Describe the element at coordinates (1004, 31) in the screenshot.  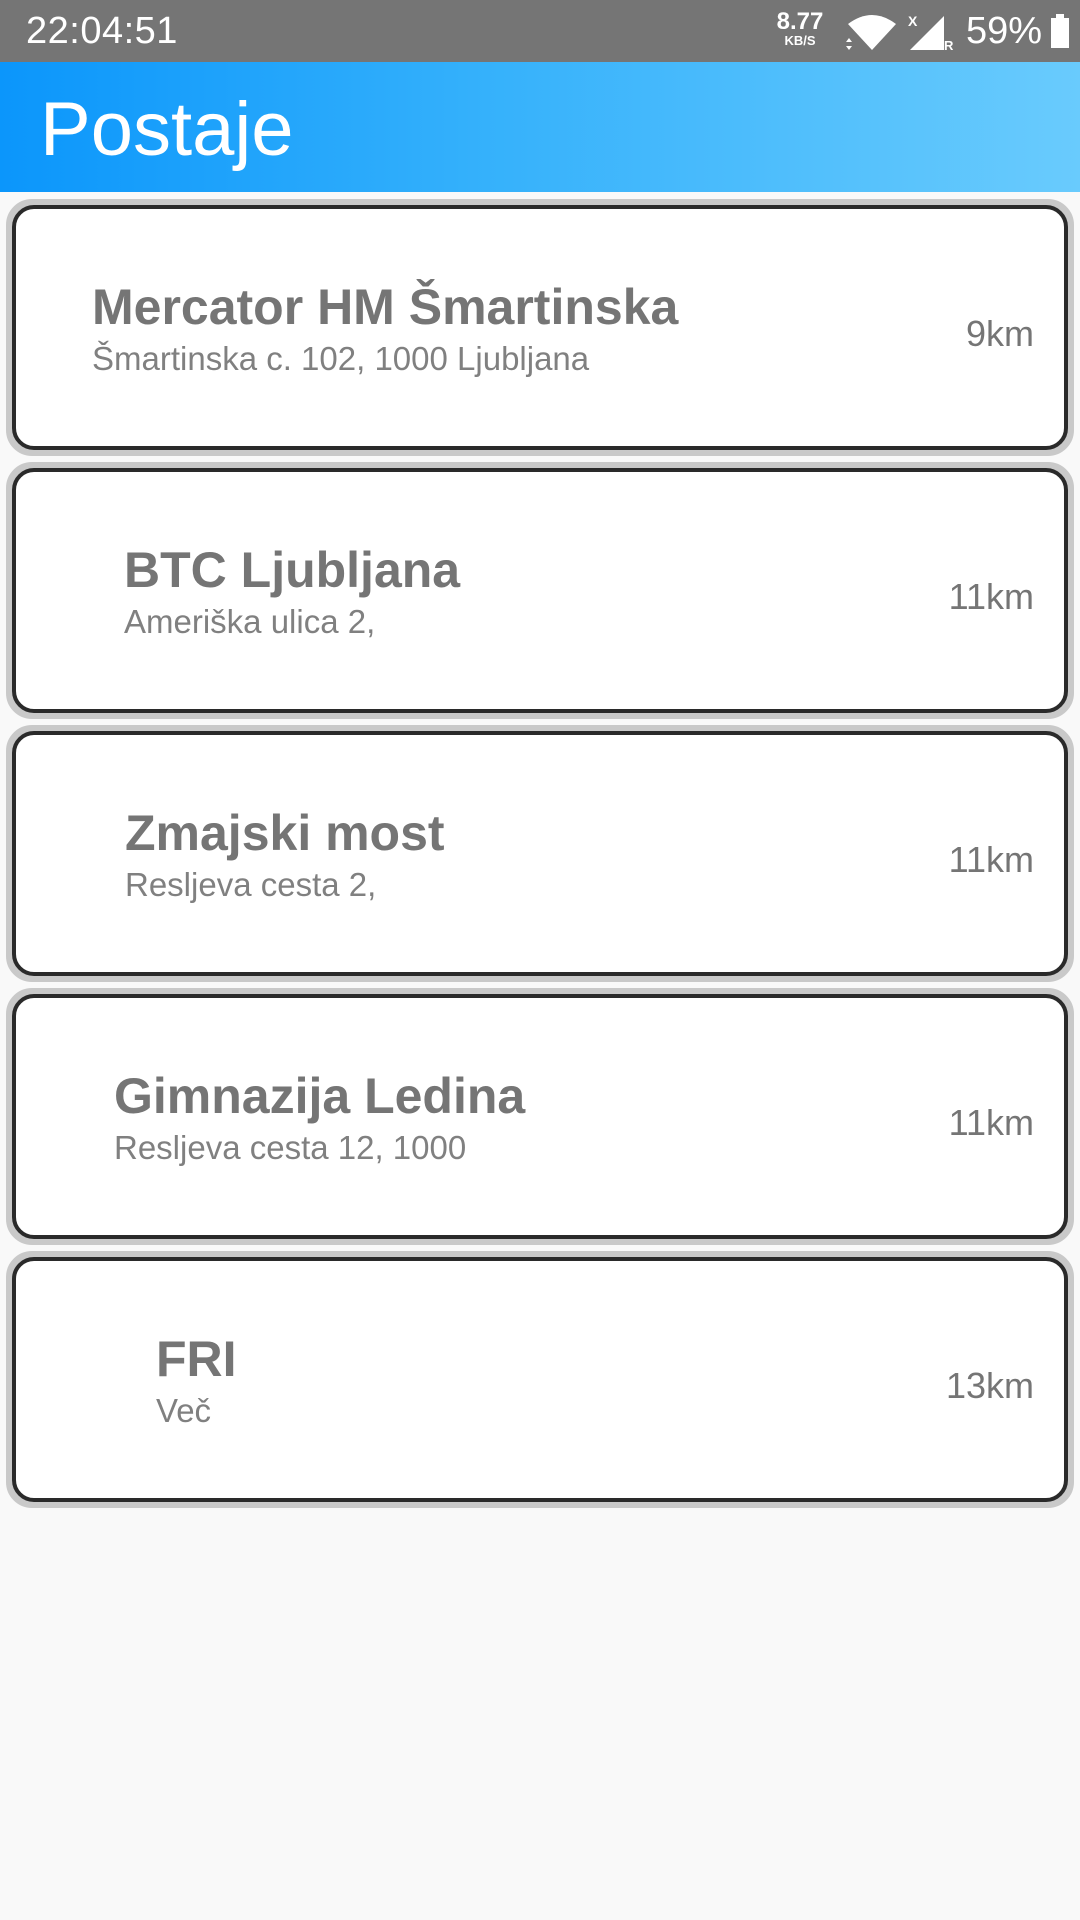
I see `battery-percentage: 59%` at that location.